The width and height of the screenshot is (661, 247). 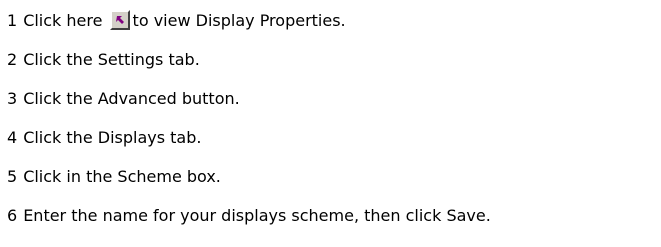 What do you see at coordinates (122, 176) in the screenshot?
I see `step-text: Click in the Scheme box.` at bounding box center [122, 176].